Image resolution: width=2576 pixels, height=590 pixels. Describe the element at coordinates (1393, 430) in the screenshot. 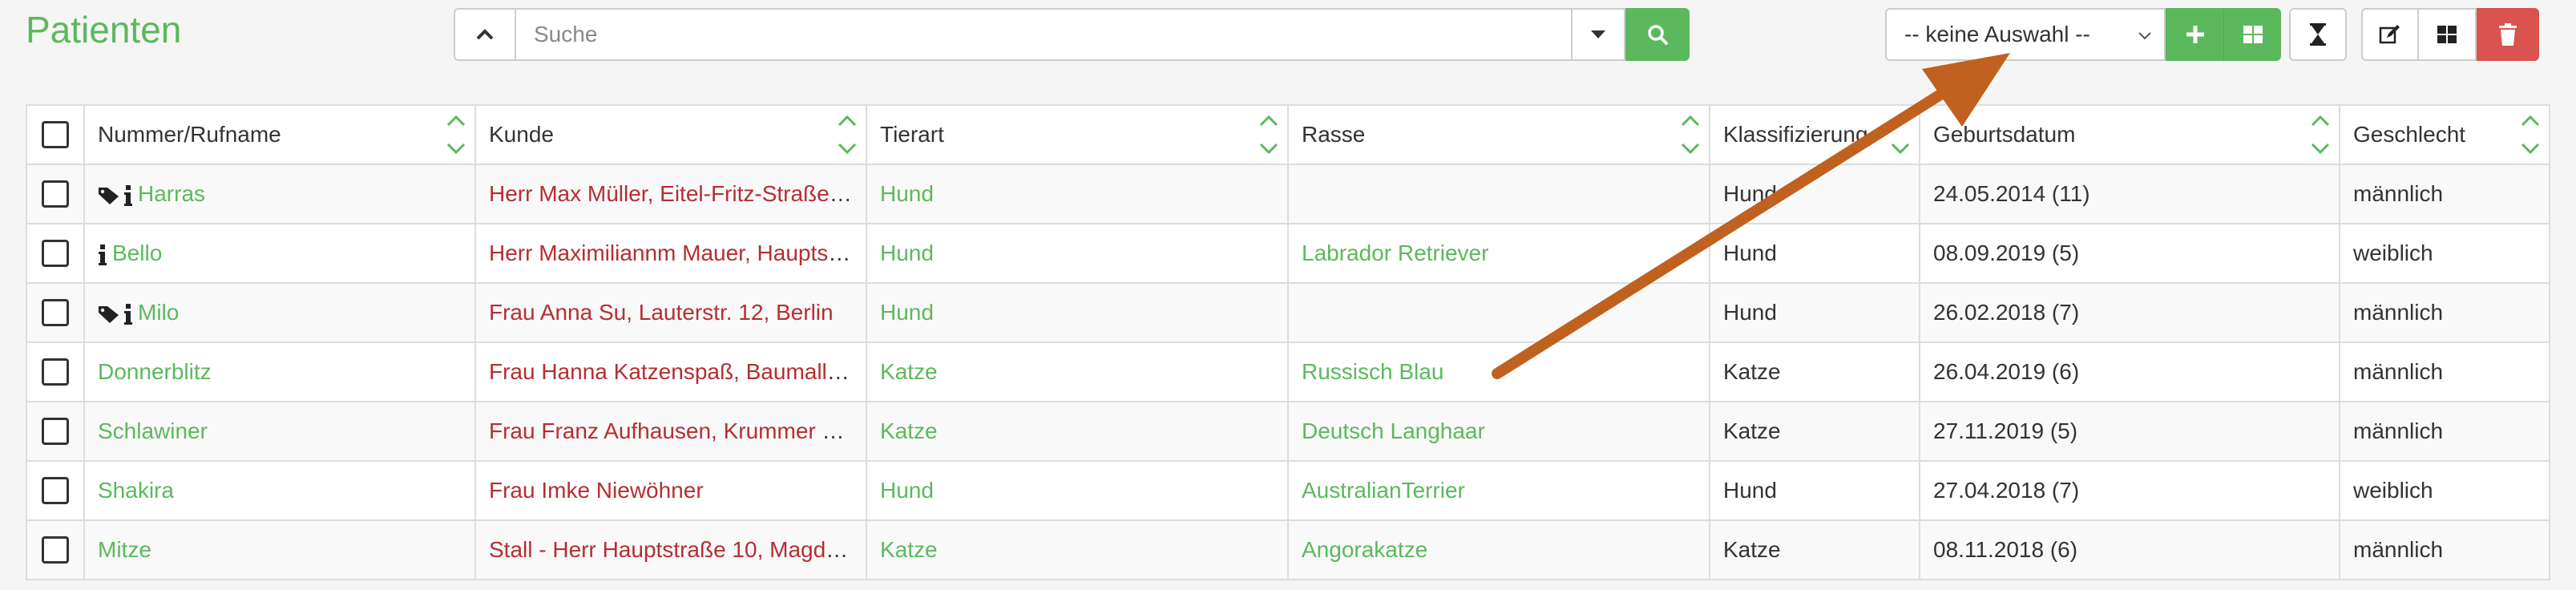

I see `breed-link: Deutsch Langhaar` at that location.